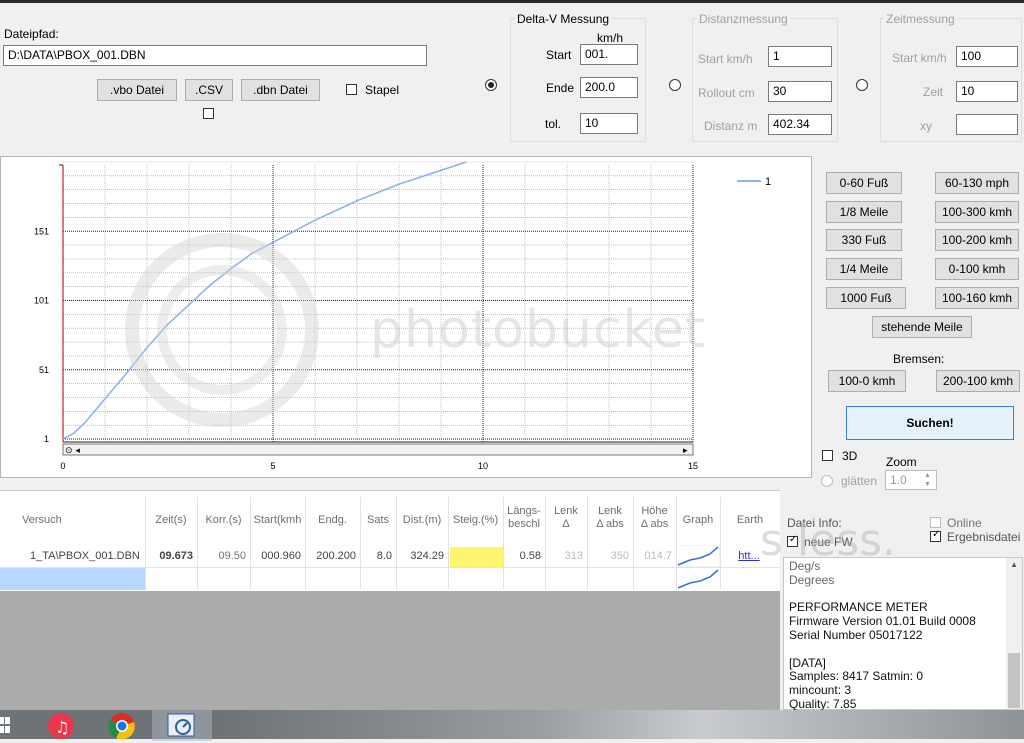 This screenshot has width=1024, height=743. Describe the element at coordinates (725, 59) in the screenshot. I see `distanz-start-label: Start km/h` at that location.